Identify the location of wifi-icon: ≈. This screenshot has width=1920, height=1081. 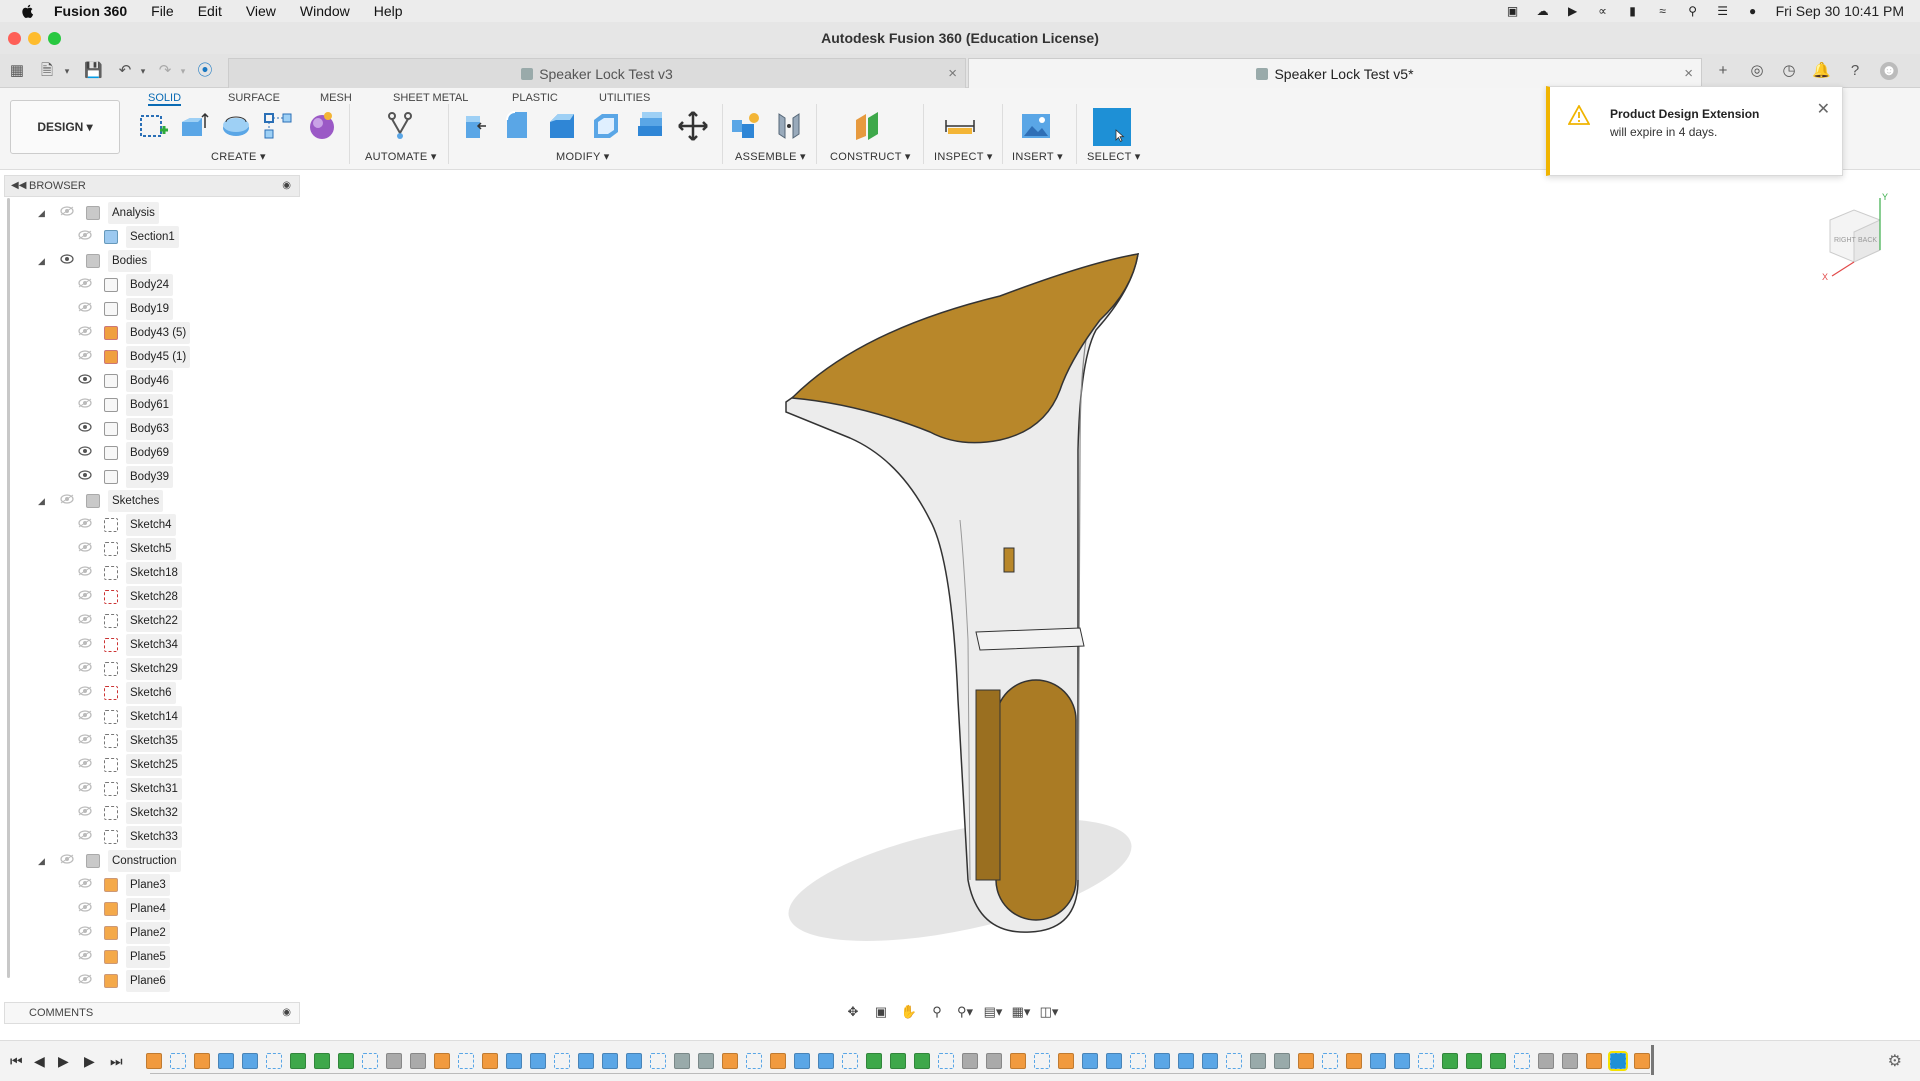
(1663, 11).